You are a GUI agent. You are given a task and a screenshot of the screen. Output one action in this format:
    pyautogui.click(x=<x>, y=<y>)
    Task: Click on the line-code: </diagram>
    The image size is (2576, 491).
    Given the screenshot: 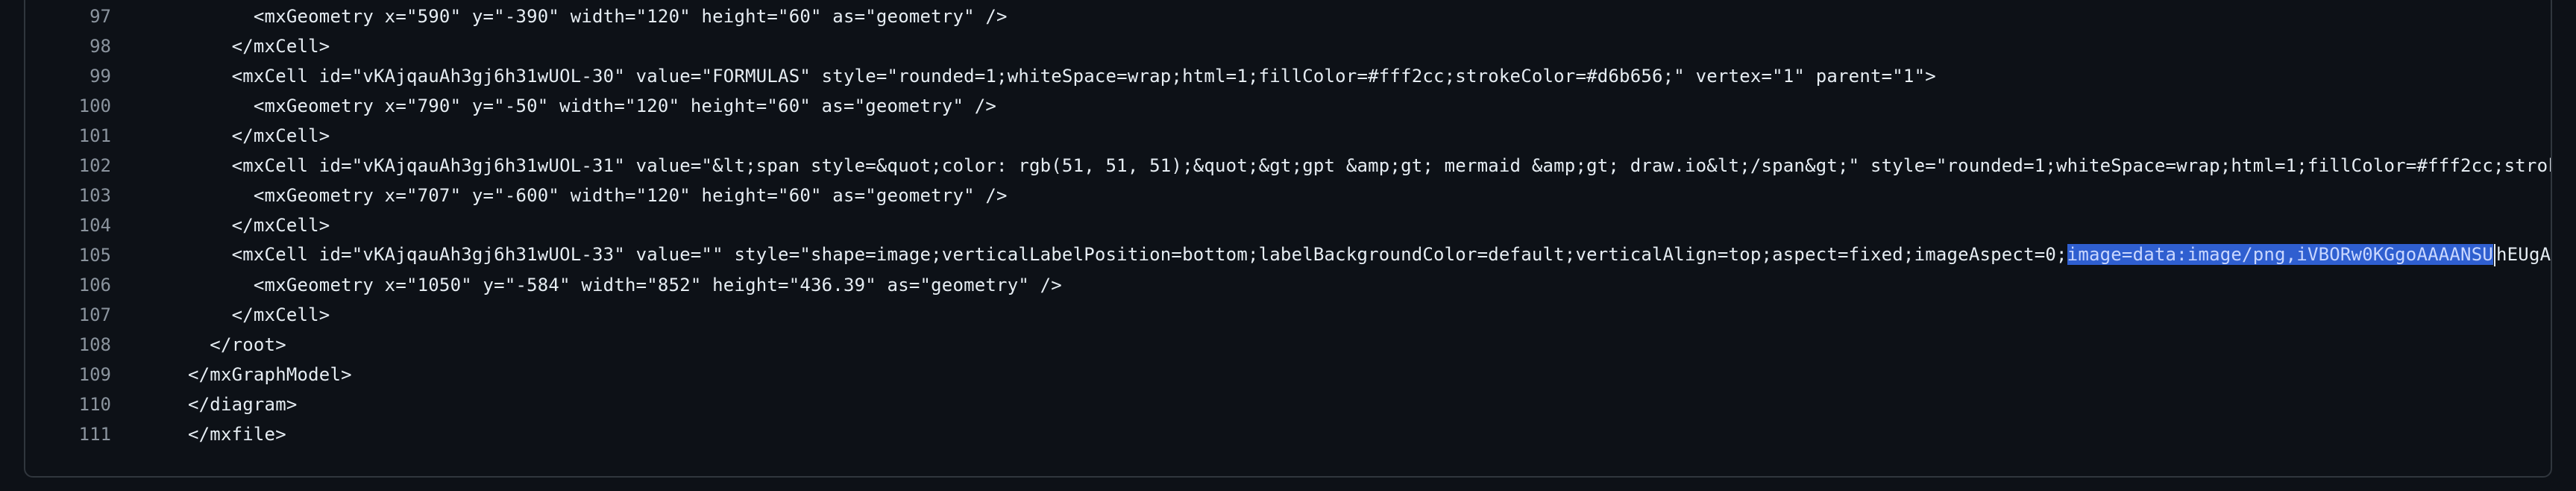 What is the action you would take?
    pyautogui.click(x=243, y=404)
    